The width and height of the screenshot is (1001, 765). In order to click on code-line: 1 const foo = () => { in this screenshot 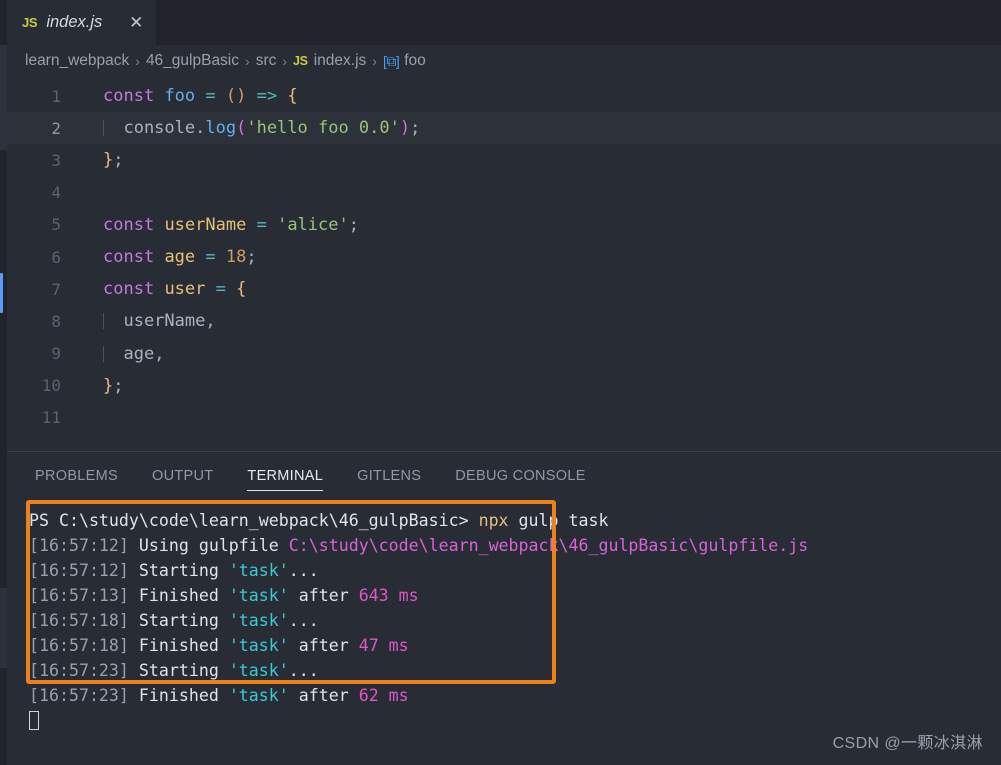, I will do `click(504, 96)`.